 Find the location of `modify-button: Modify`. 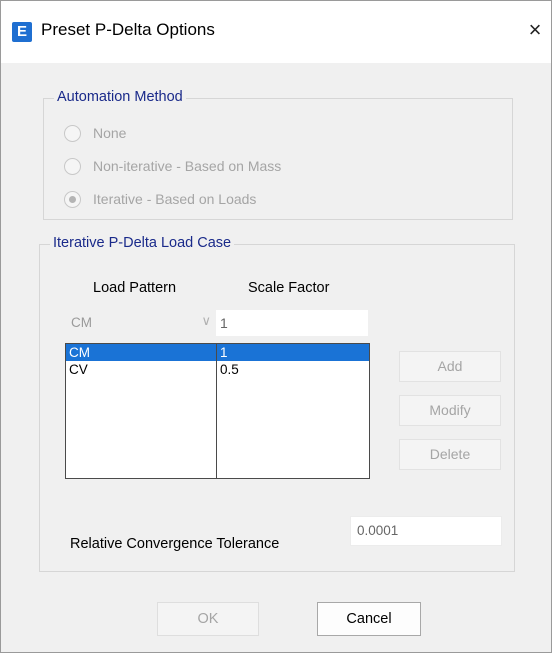

modify-button: Modify is located at coordinates (450, 410).